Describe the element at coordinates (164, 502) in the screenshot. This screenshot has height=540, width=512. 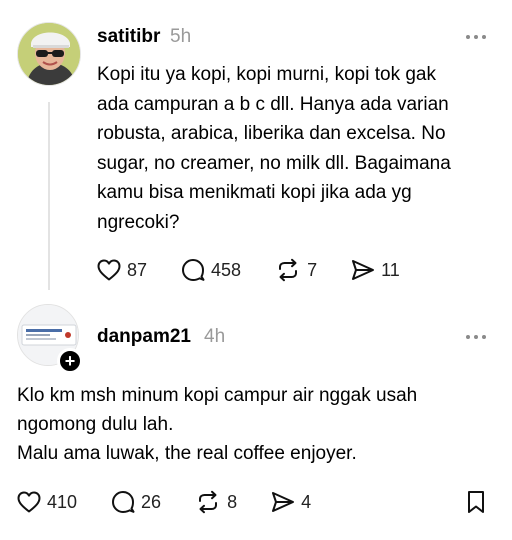
I see `post-actions: 410 26 8 4` at that location.